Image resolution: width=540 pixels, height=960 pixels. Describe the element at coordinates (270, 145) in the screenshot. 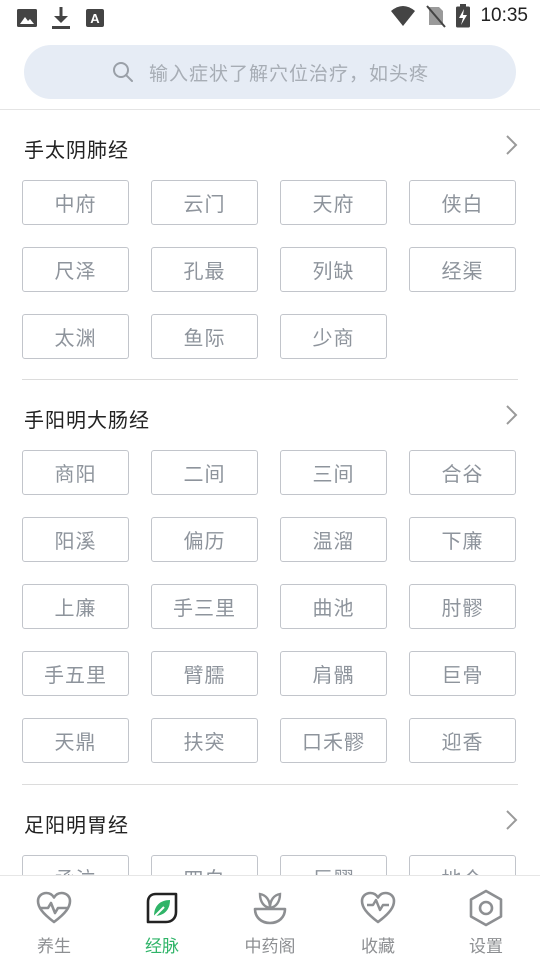

I see `section-header: 手太阴肺经` at that location.